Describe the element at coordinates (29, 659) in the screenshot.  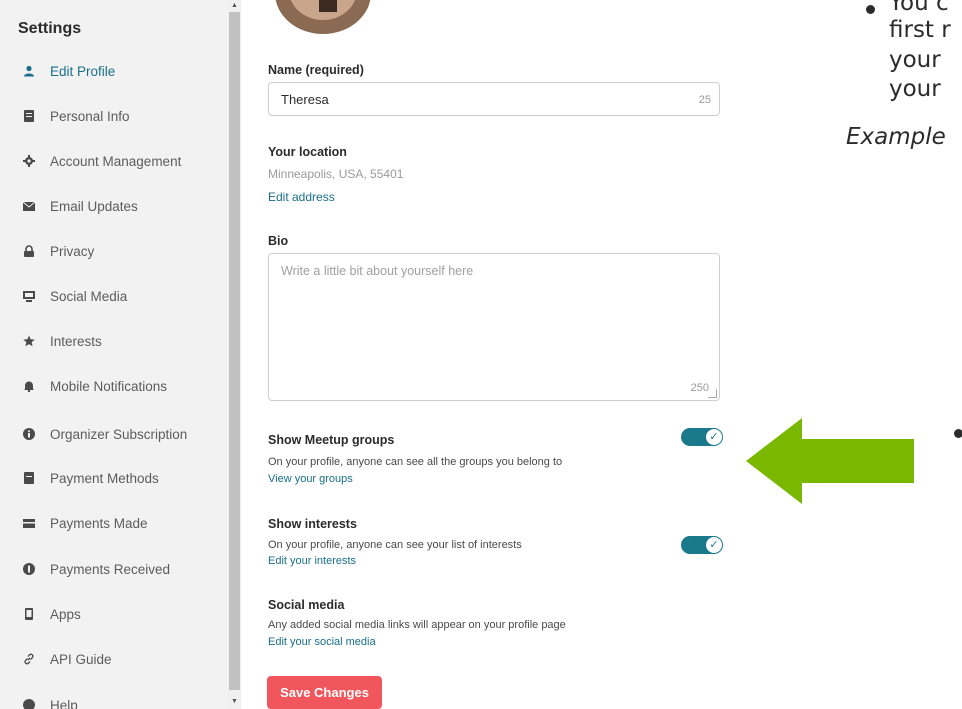
I see `link-icon` at that location.